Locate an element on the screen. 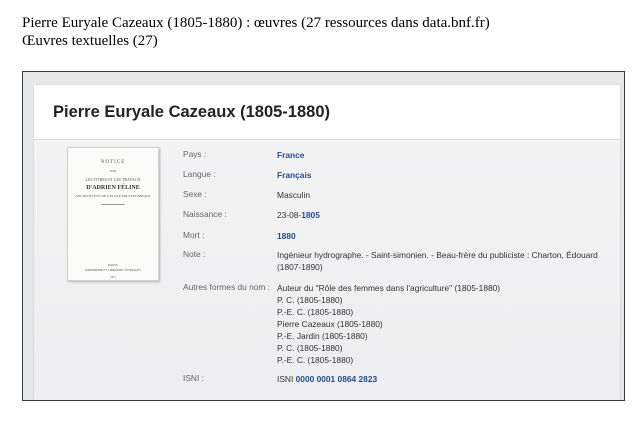 This screenshot has height=422, width=640. page-subtitle: Œuvres textuelles (27) is located at coordinates (90, 41).